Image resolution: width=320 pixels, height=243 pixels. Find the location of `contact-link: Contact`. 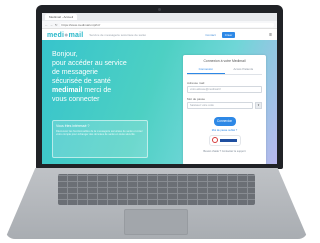

contact-link: Contact is located at coordinates (210, 35).